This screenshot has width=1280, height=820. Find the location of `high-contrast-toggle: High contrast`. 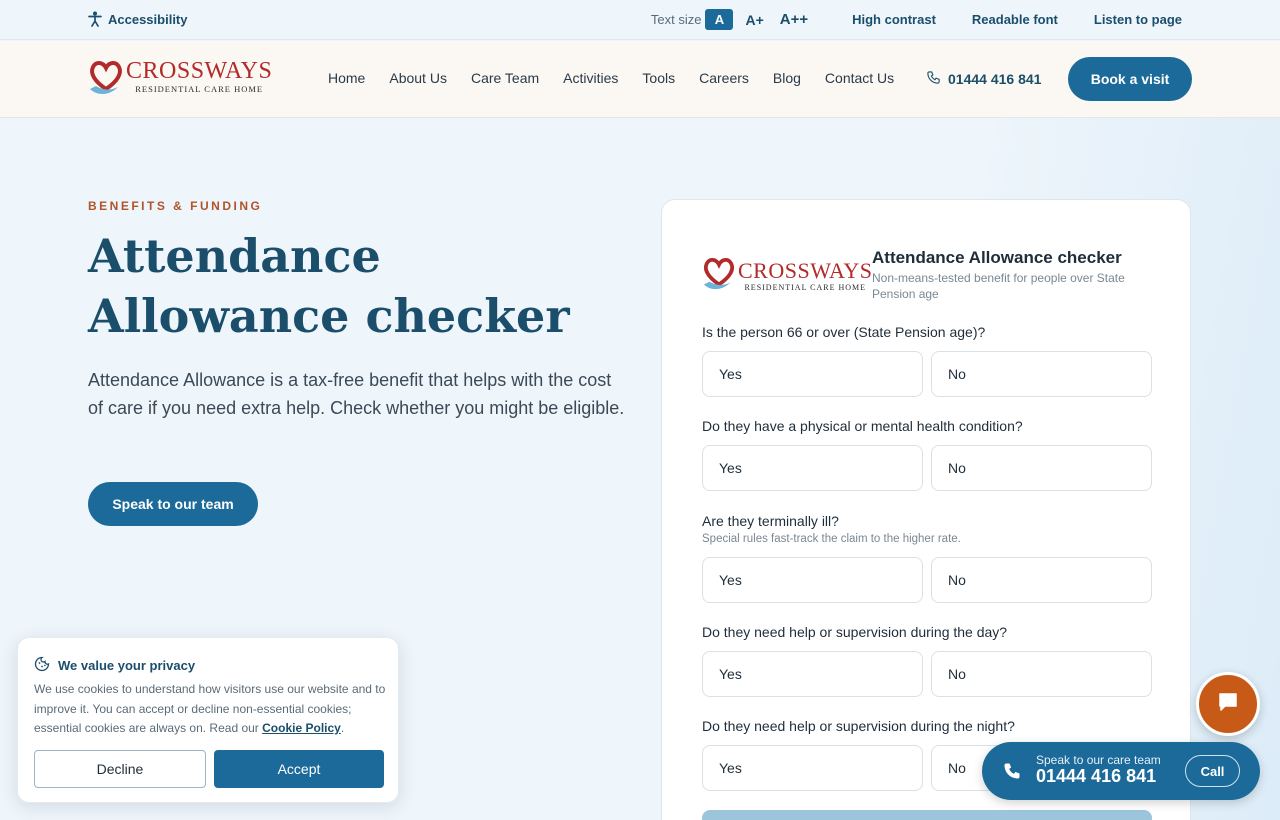

high-contrast-toggle: High contrast is located at coordinates (894, 19).